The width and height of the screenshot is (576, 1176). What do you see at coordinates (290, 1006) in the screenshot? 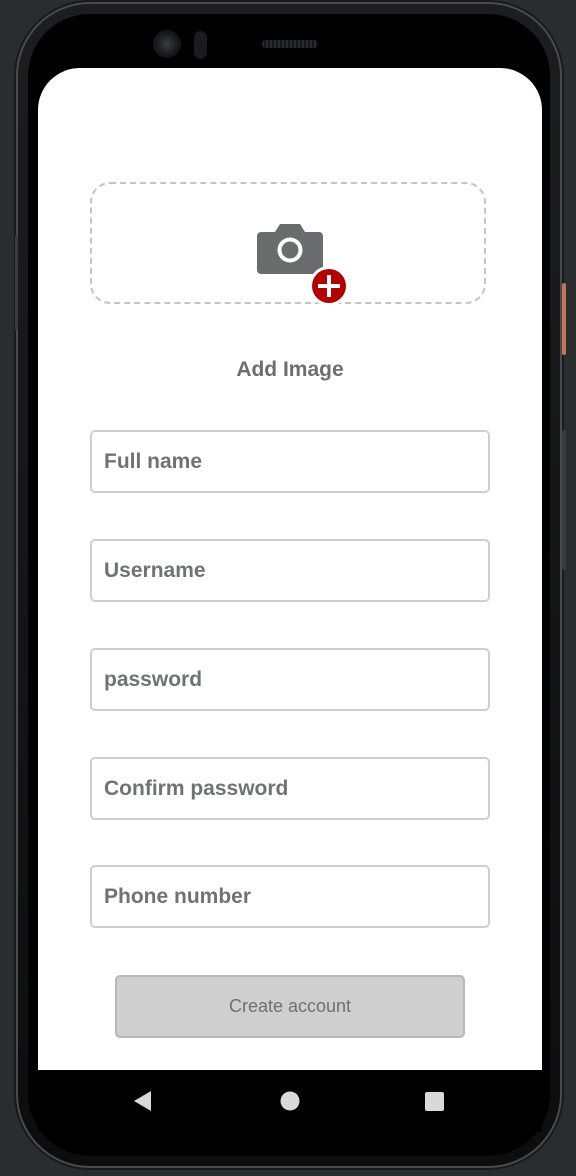
I see `create-account-button: Create account` at bounding box center [290, 1006].